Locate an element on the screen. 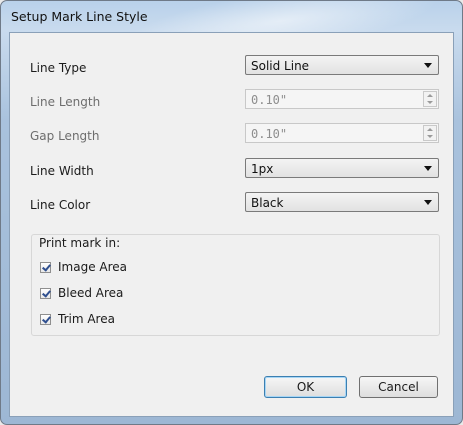  window-title: Setup Mark Line Style is located at coordinates (79, 16).